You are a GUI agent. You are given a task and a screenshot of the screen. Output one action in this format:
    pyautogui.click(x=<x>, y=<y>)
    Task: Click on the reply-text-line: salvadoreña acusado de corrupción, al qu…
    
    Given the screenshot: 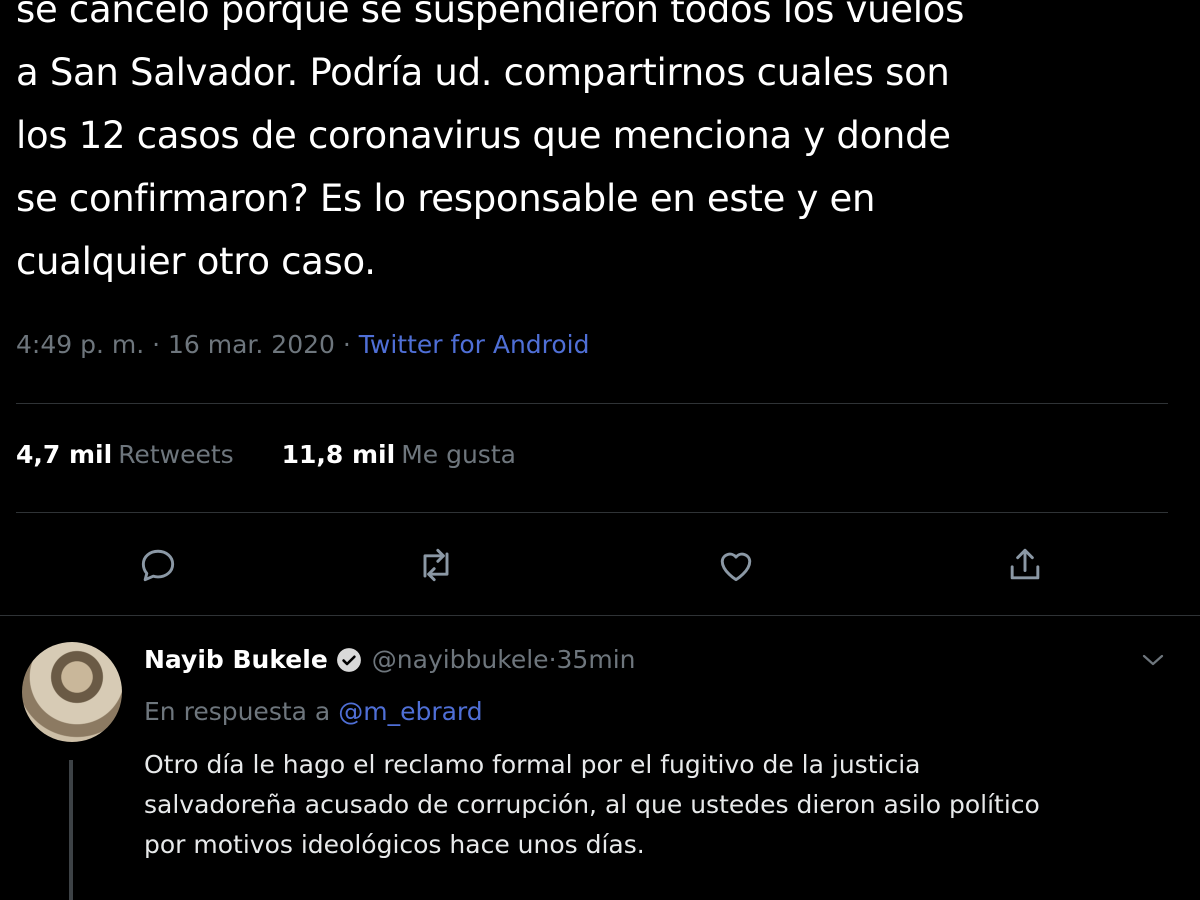 What is the action you would take?
    pyautogui.click(x=592, y=804)
    